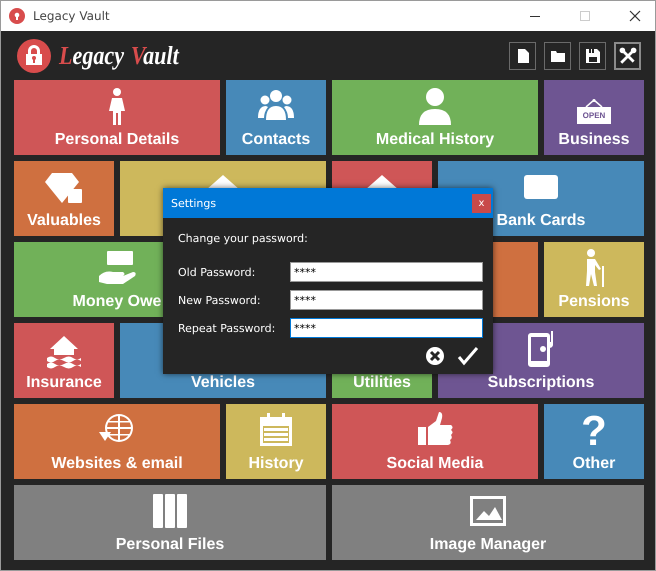 The image size is (656, 571). What do you see at coordinates (193, 203) in the screenshot?
I see `dialog-title: Settings` at bounding box center [193, 203].